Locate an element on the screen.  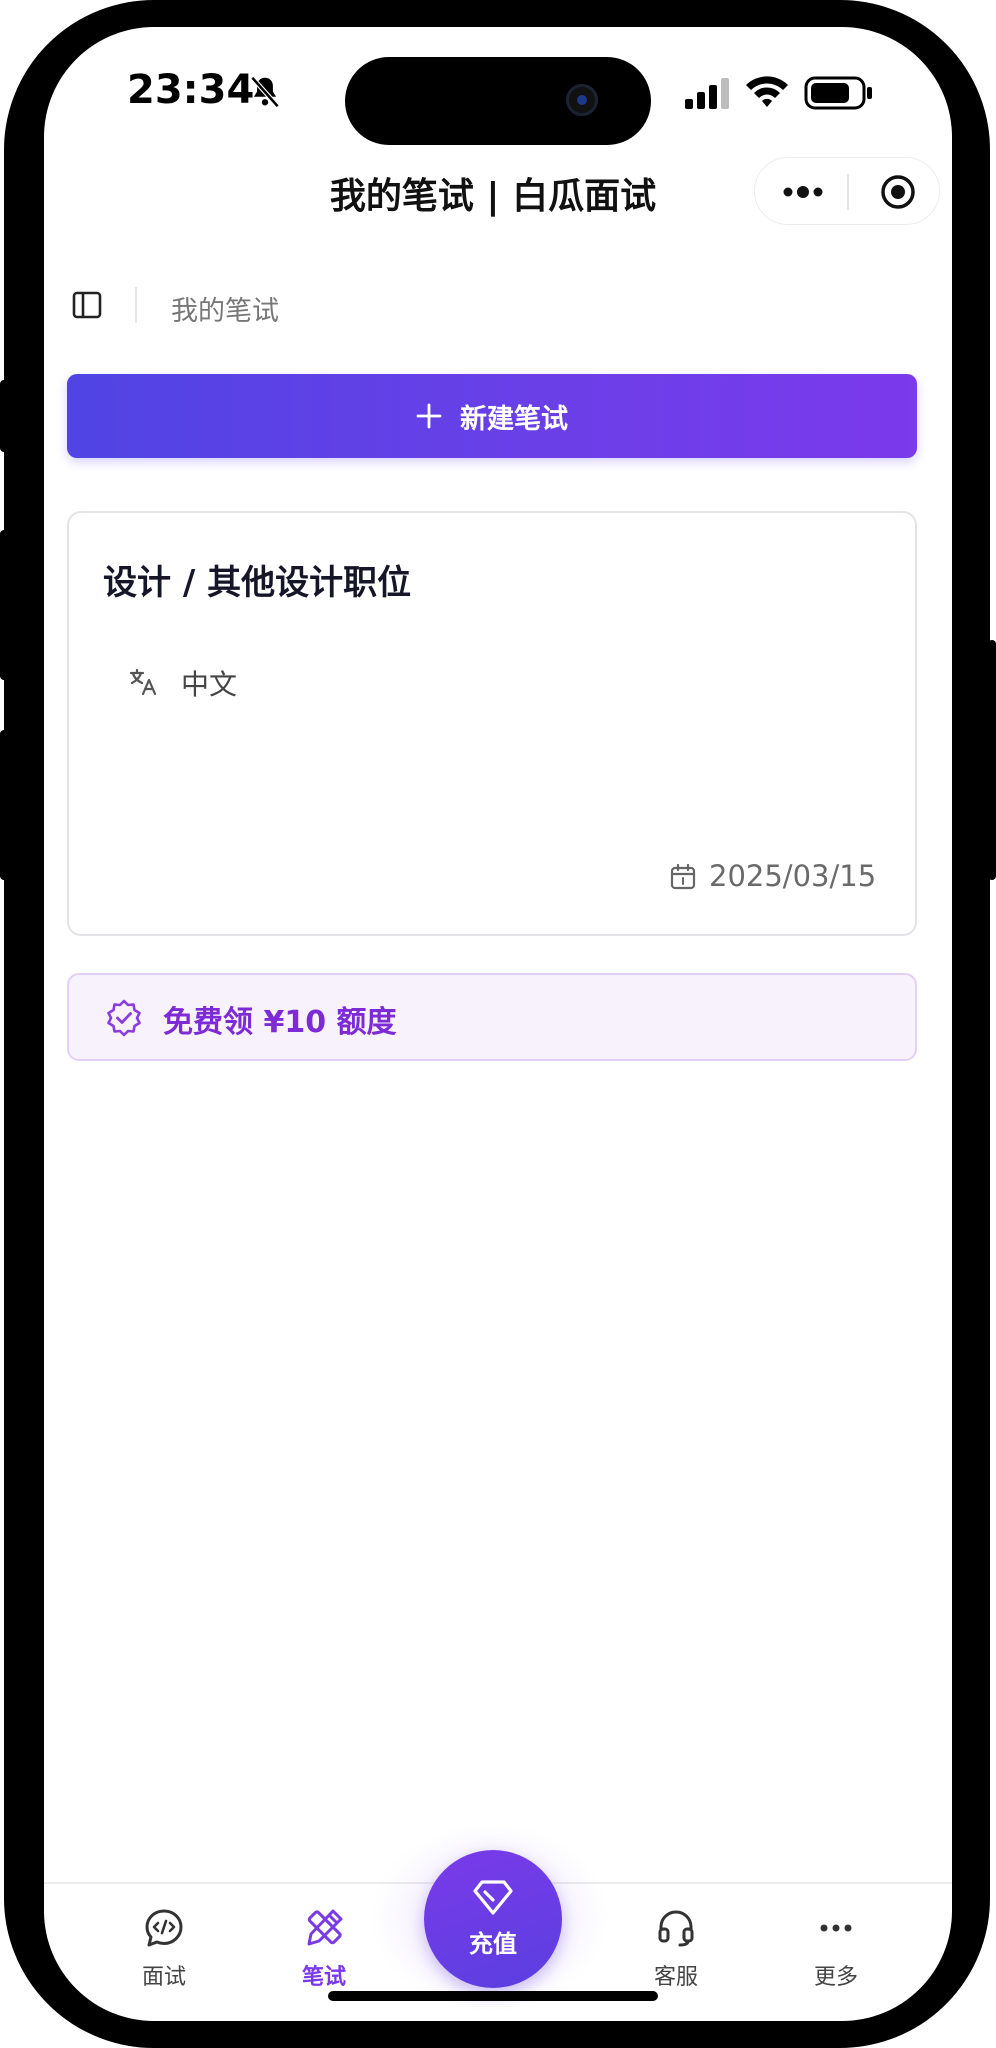
diamond-icon is located at coordinates (493, 1897).